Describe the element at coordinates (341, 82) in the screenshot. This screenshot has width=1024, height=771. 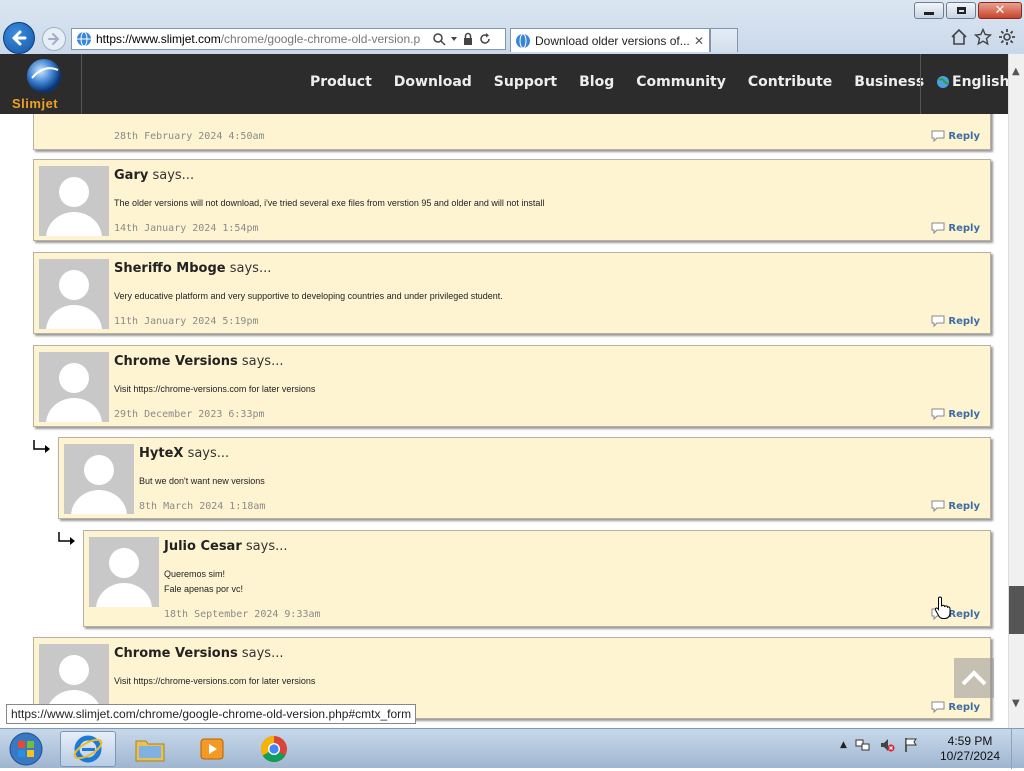
I see `nav-product: Product` at that location.